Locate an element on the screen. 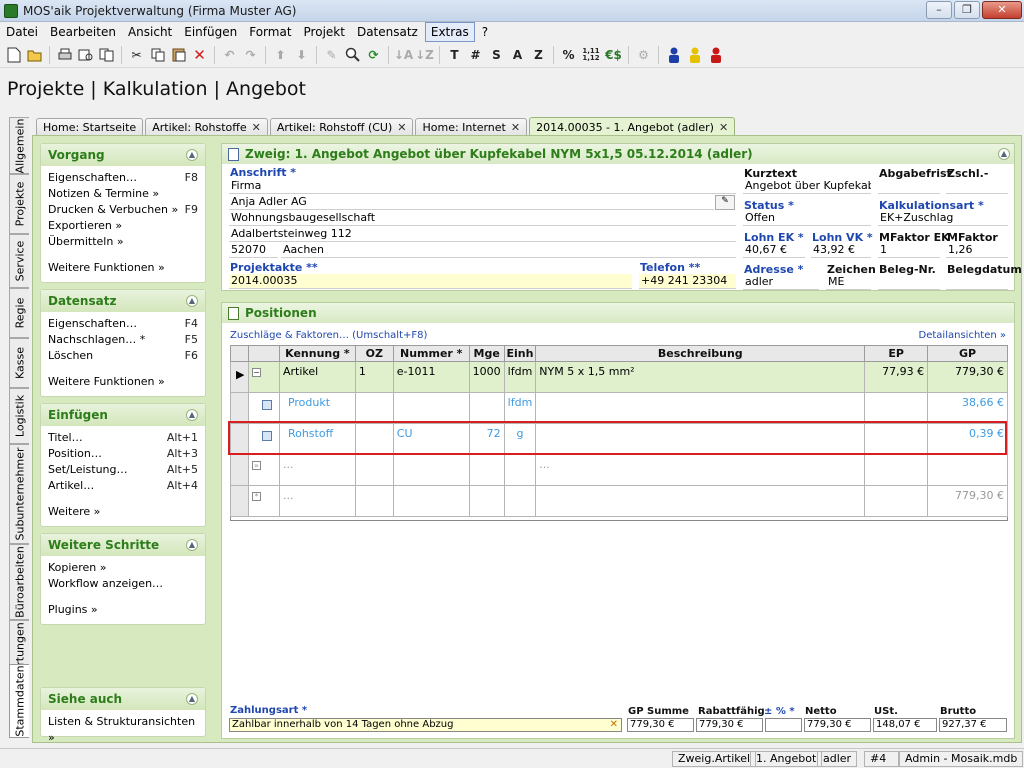  user-yellow-icon is located at coordinates (694, 54).